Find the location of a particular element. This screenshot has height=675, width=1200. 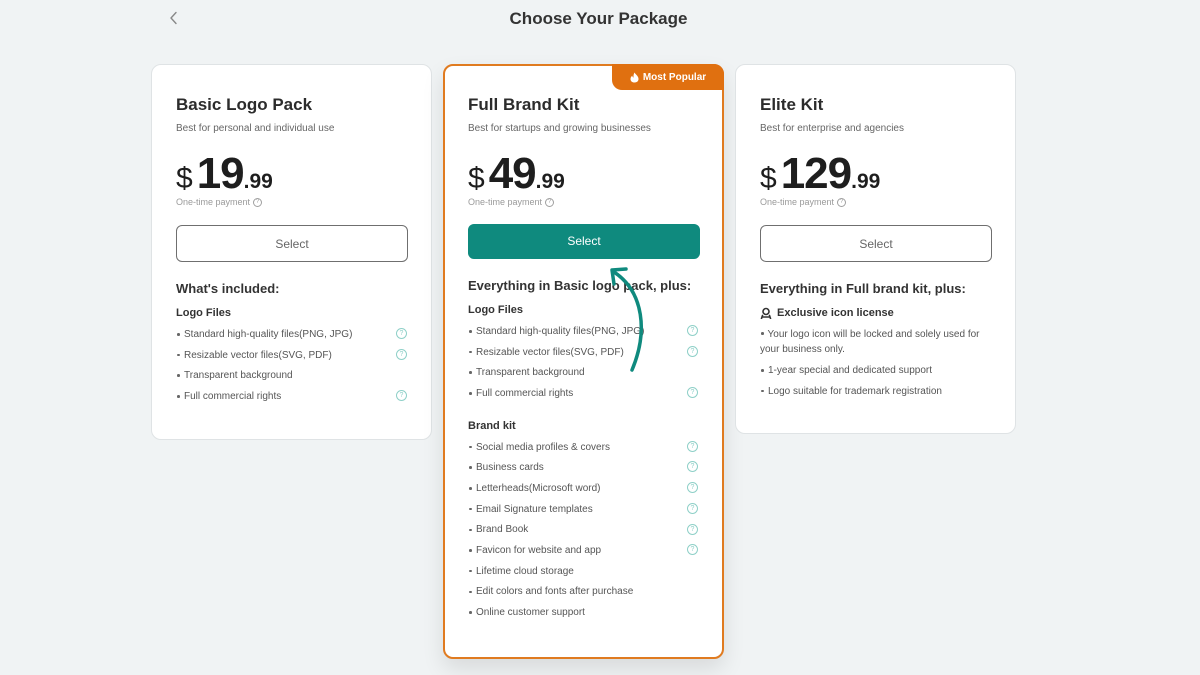

group-heading-text: Exclusive icon license is located at coordinates (835, 313).